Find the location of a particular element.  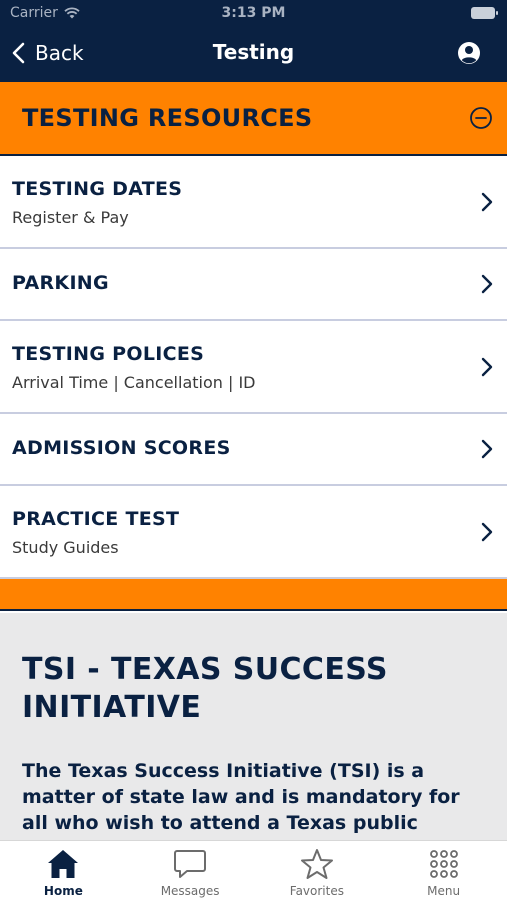

tab-home: Home is located at coordinates (63, 870).